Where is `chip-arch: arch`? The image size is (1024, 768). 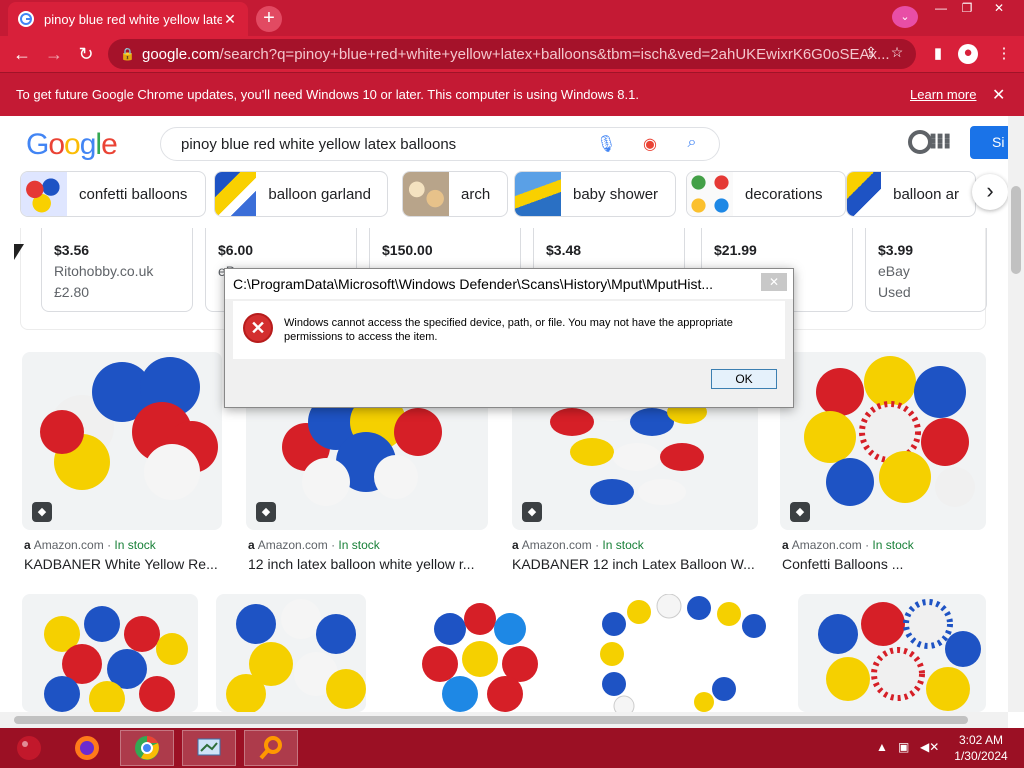 chip-arch: arch is located at coordinates (455, 194).